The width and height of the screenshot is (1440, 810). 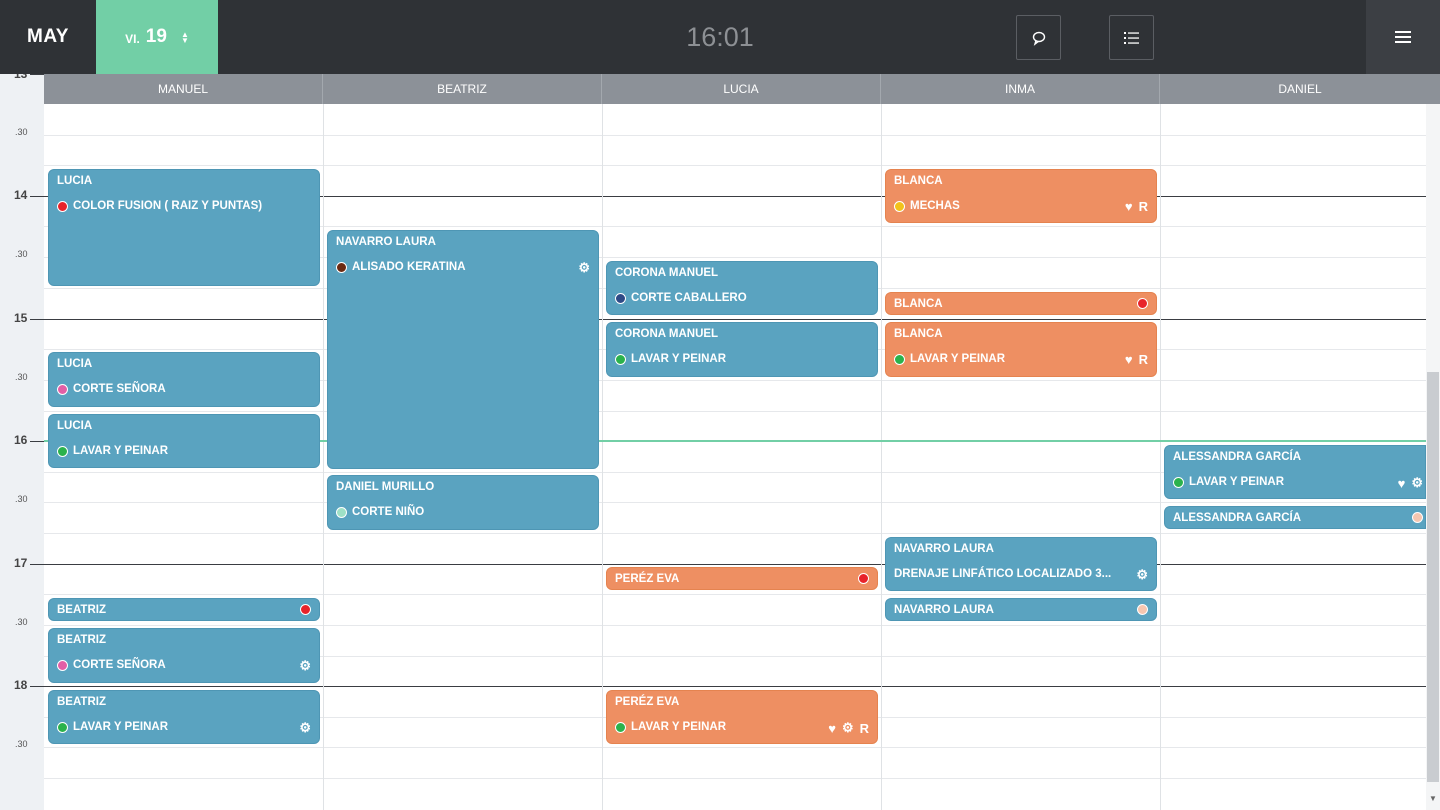 What do you see at coordinates (1300, 89) in the screenshot?
I see `column-header-daniel: DANIEL` at bounding box center [1300, 89].